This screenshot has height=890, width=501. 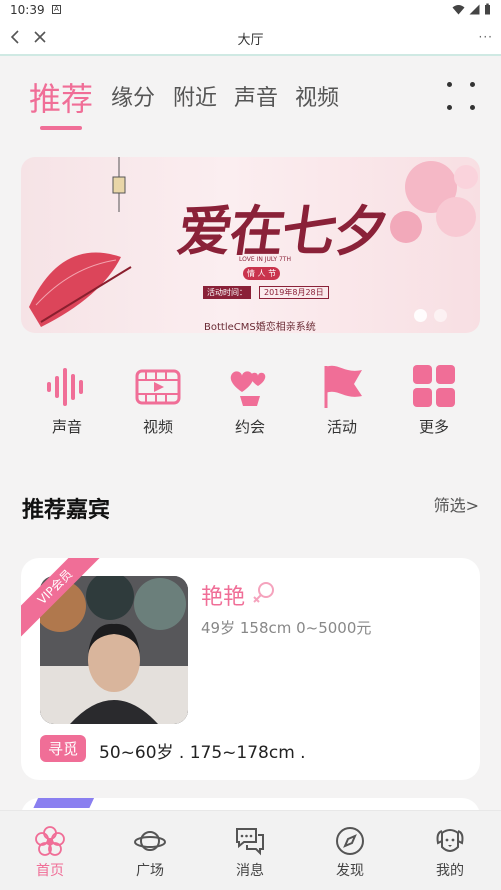 I want to click on nav-discover: 发现, so click(x=350, y=852).